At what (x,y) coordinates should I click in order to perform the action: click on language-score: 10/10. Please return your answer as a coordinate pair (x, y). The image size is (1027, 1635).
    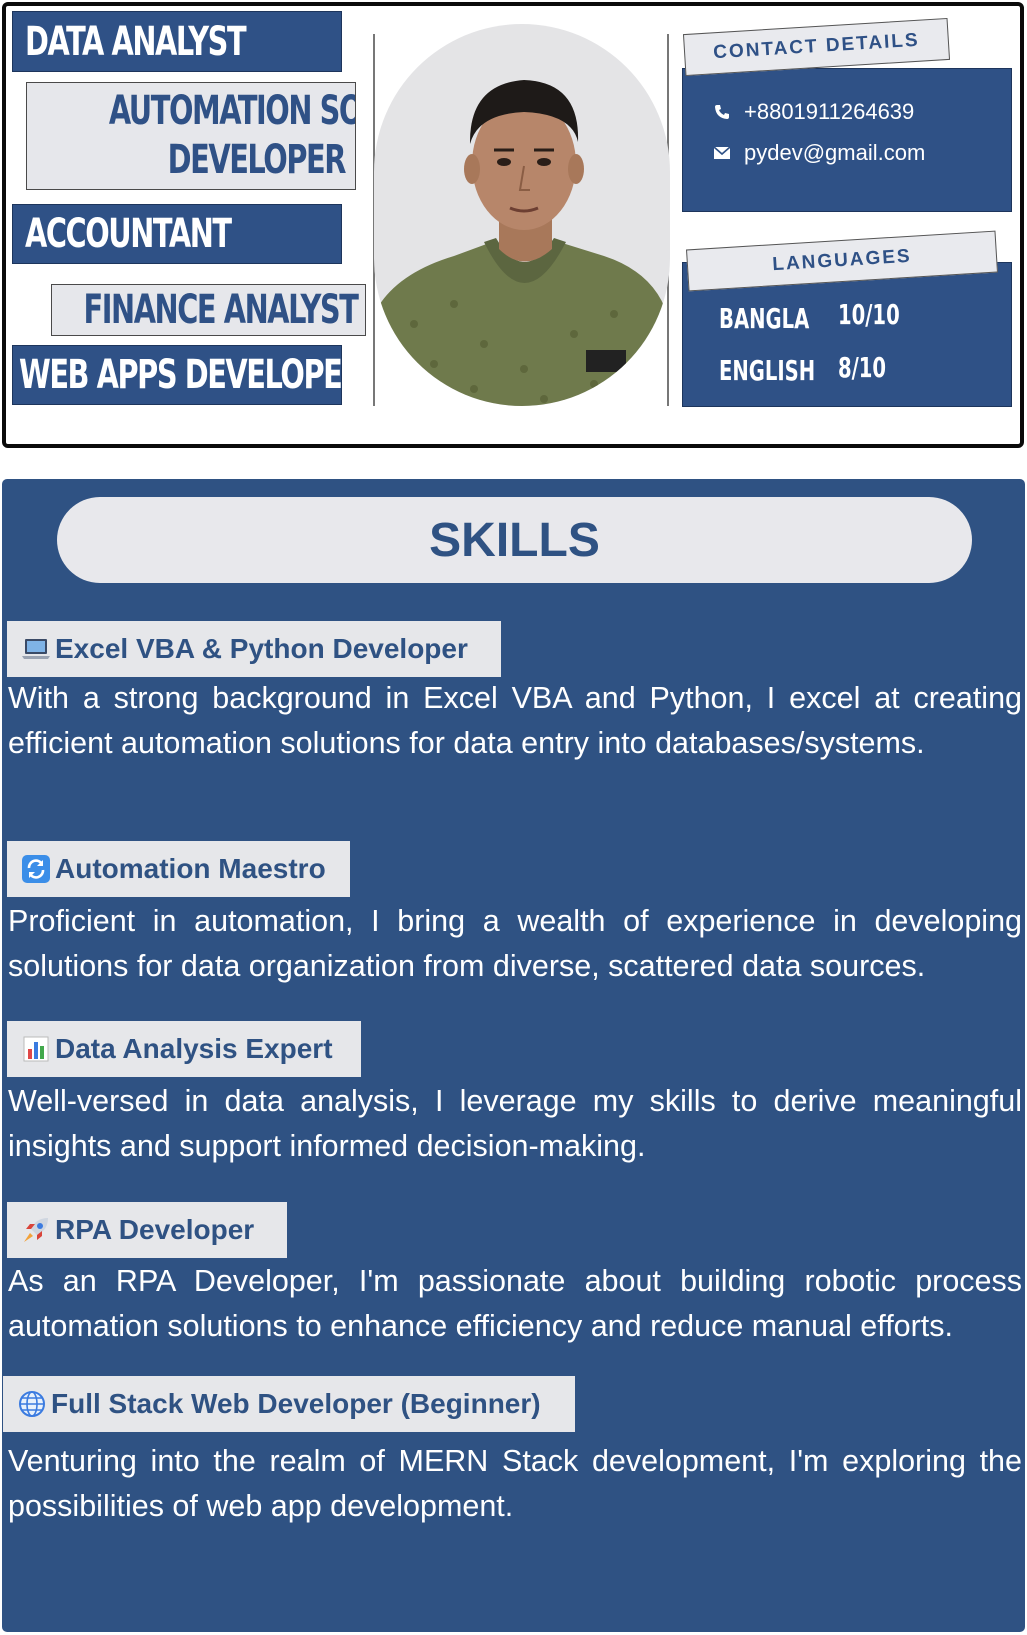
    Looking at the image, I should click on (869, 314).